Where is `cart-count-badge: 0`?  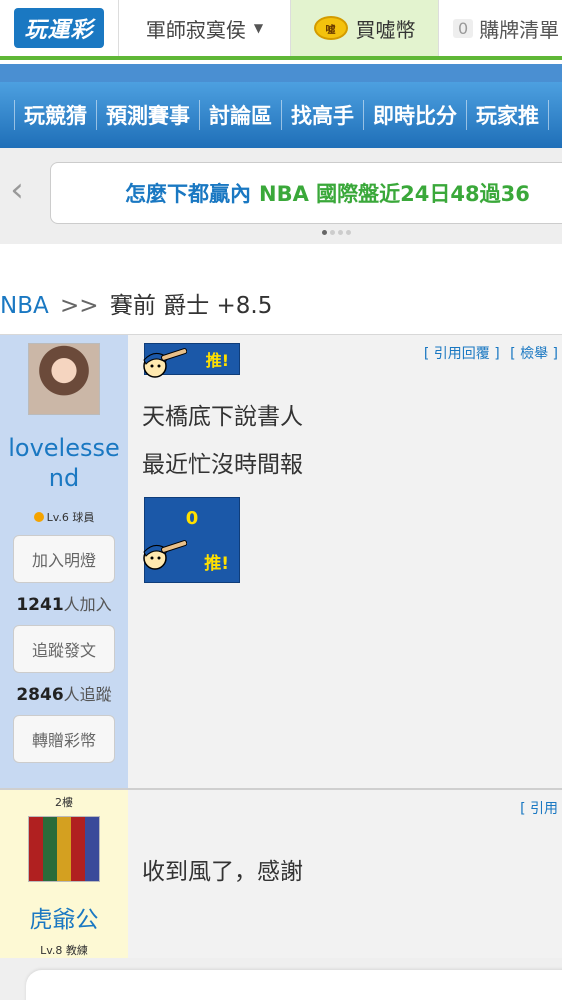
cart-count-badge: 0 is located at coordinates (463, 28).